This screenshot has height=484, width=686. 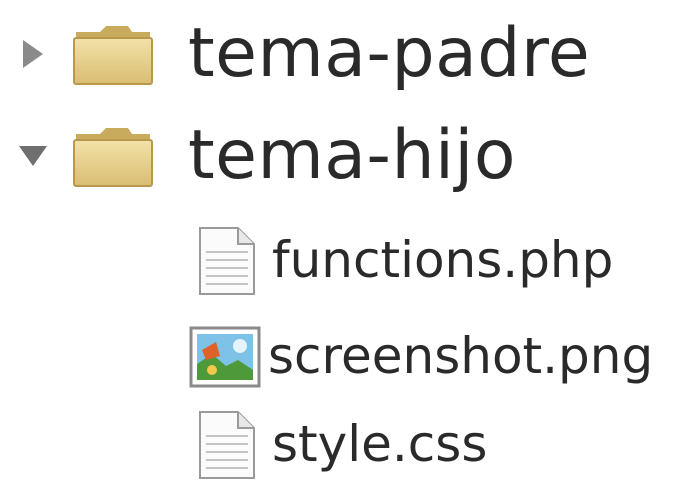 I want to click on file-label: screenshot.png, so click(x=461, y=356).